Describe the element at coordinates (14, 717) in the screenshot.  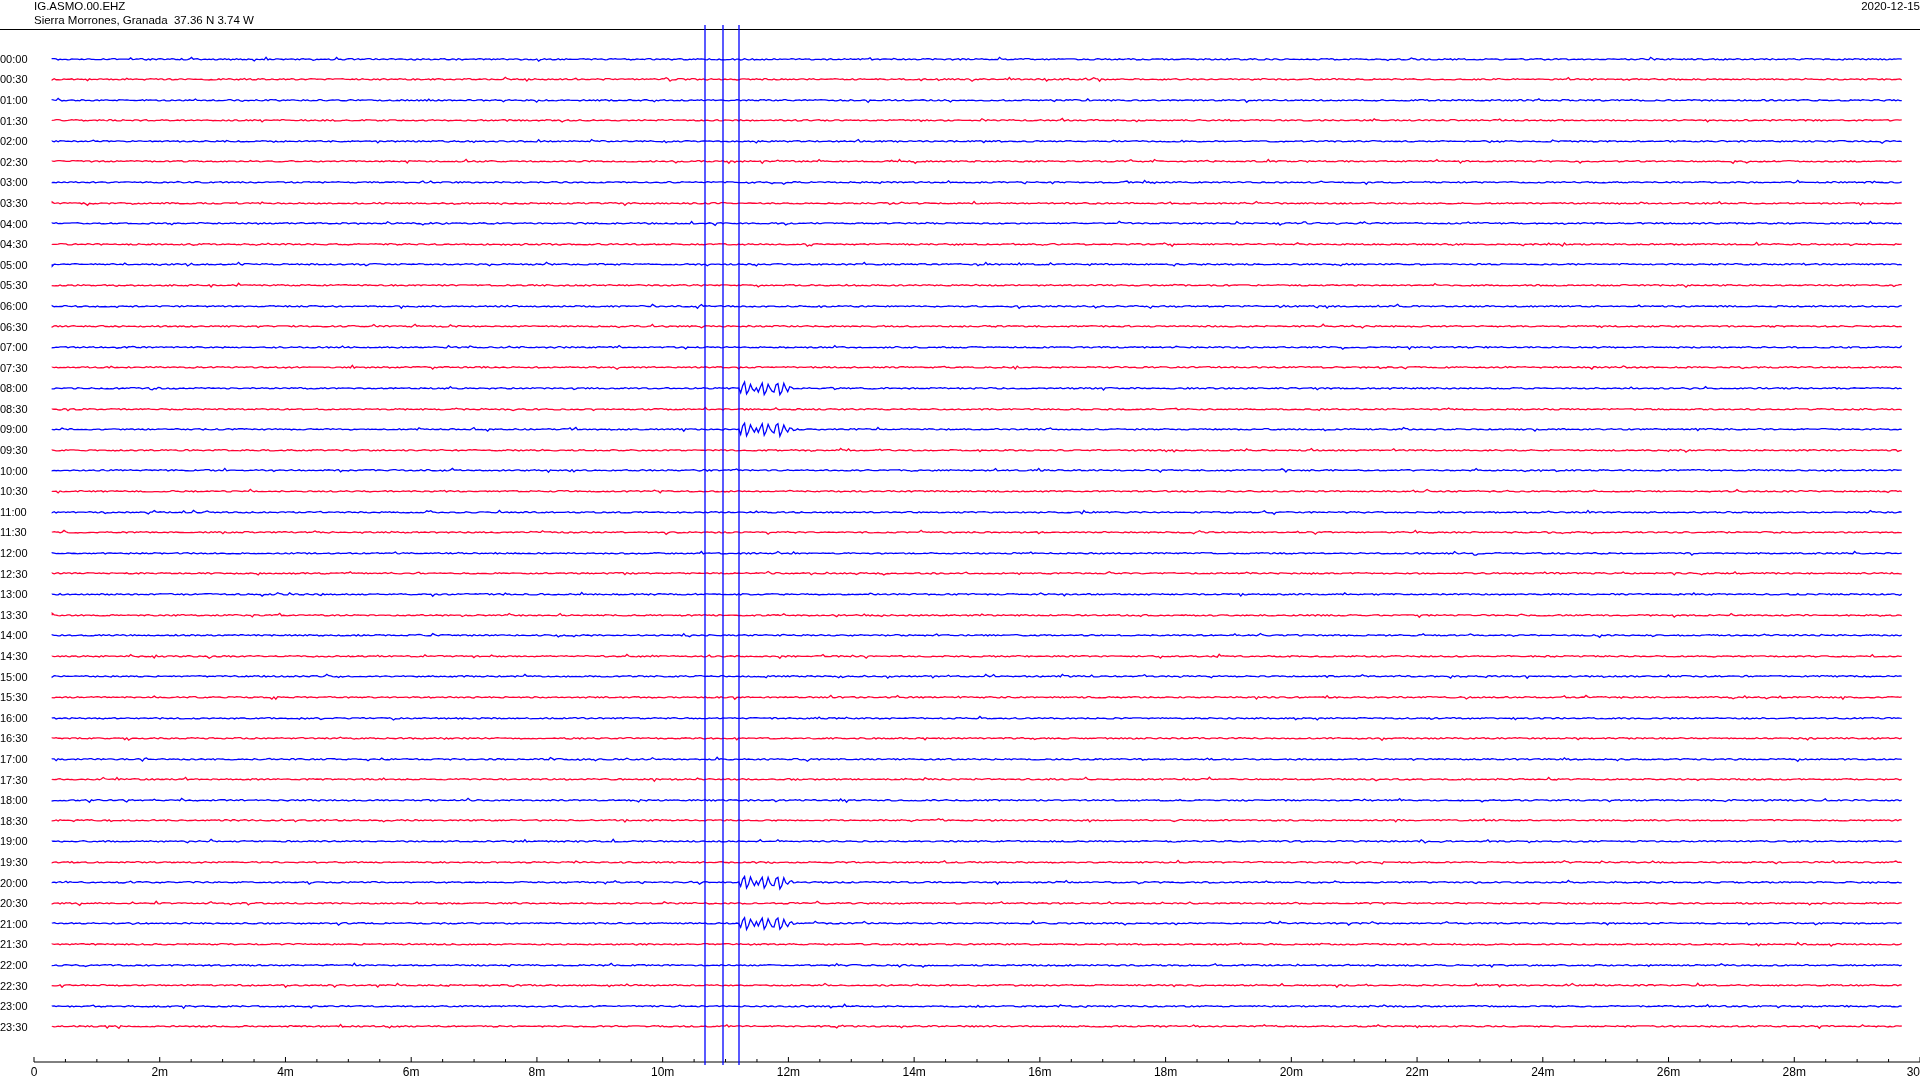
I see `time-label: 16:00` at that location.